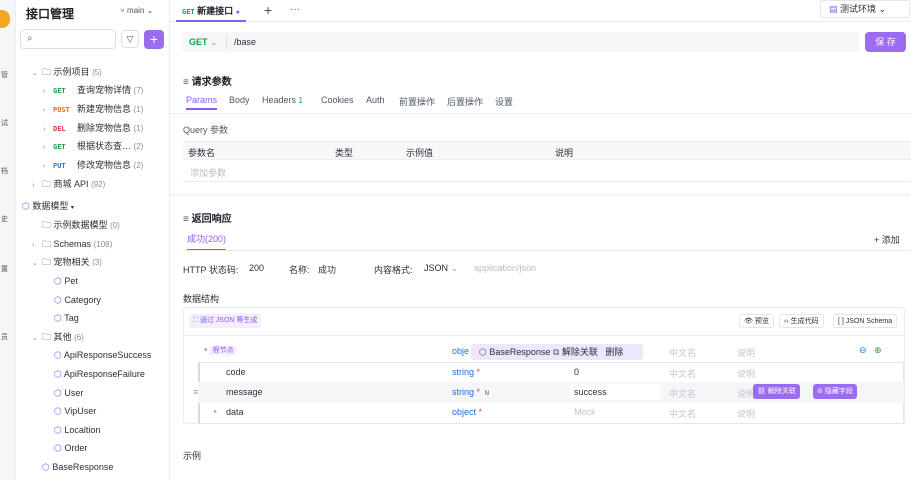 The height and width of the screenshot is (480, 911). I want to click on field-type: string *, so click(466, 372).